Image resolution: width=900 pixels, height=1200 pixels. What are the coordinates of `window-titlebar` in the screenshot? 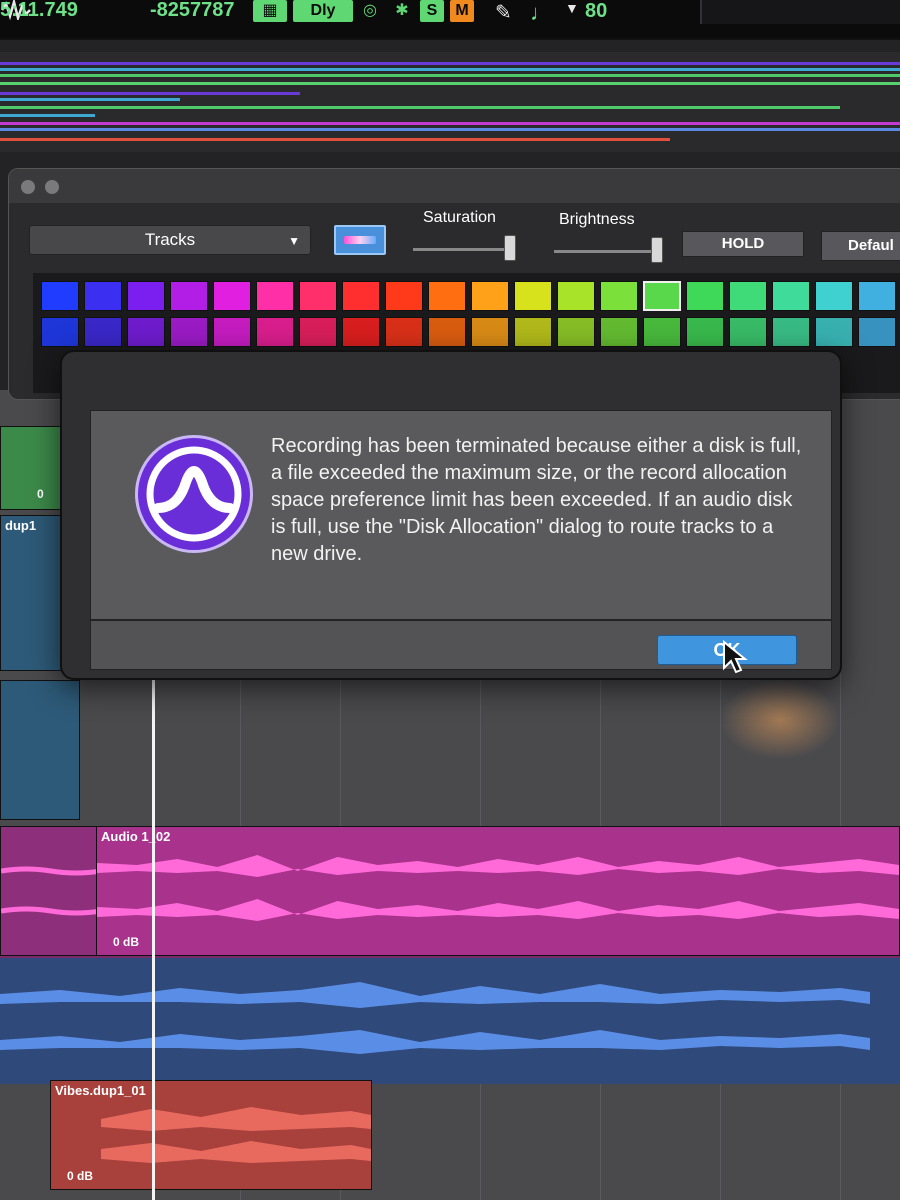 It's located at (454, 186).